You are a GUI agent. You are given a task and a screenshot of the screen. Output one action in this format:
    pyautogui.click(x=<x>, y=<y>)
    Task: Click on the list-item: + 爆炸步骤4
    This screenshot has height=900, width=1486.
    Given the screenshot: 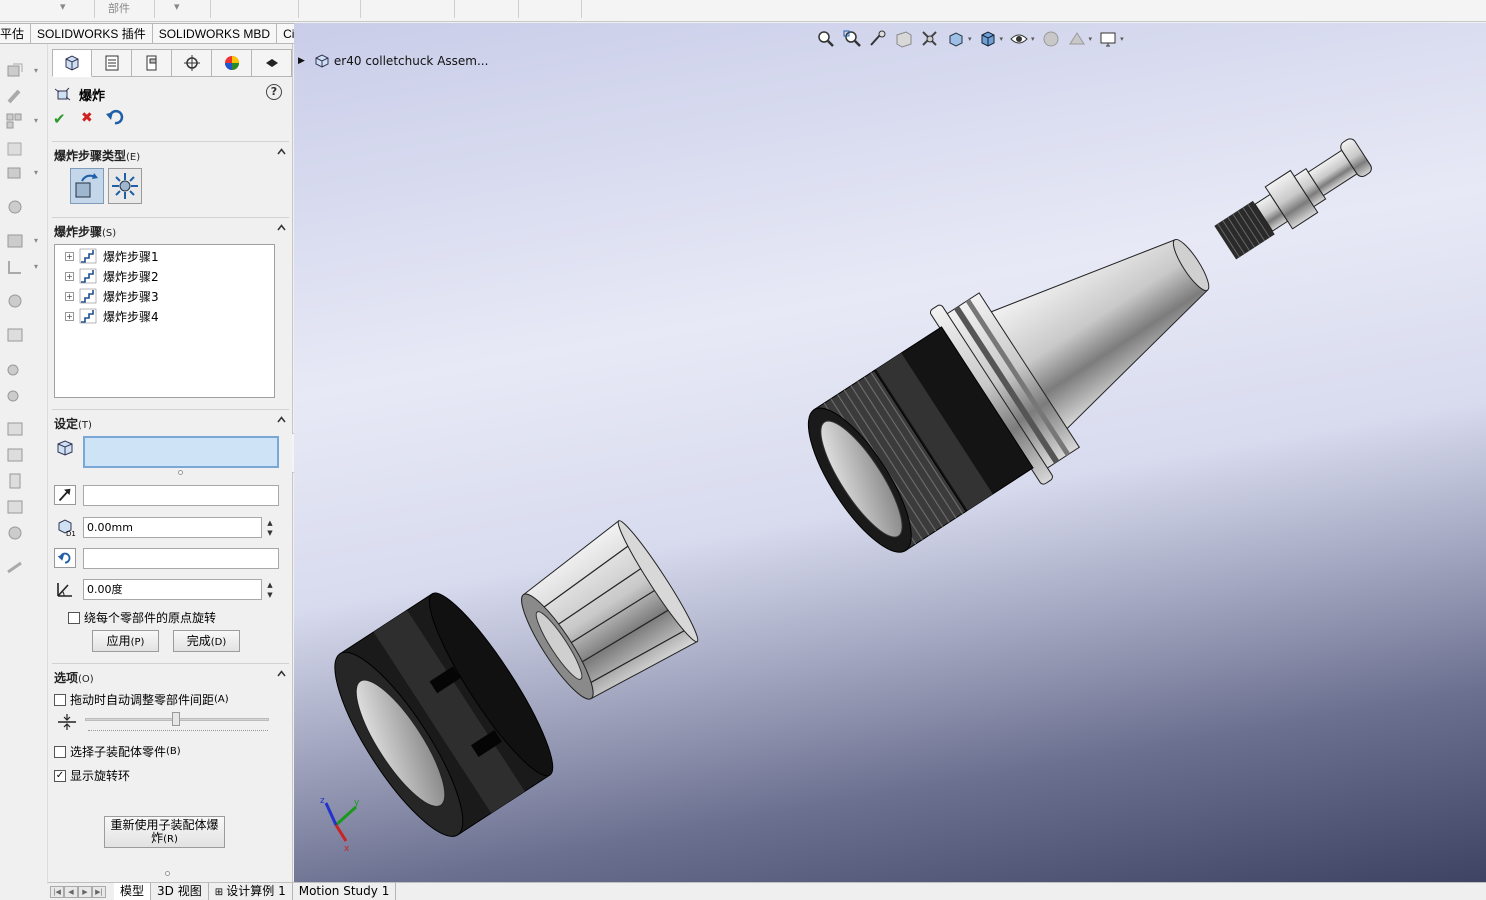 What is the action you would take?
    pyautogui.click(x=112, y=316)
    